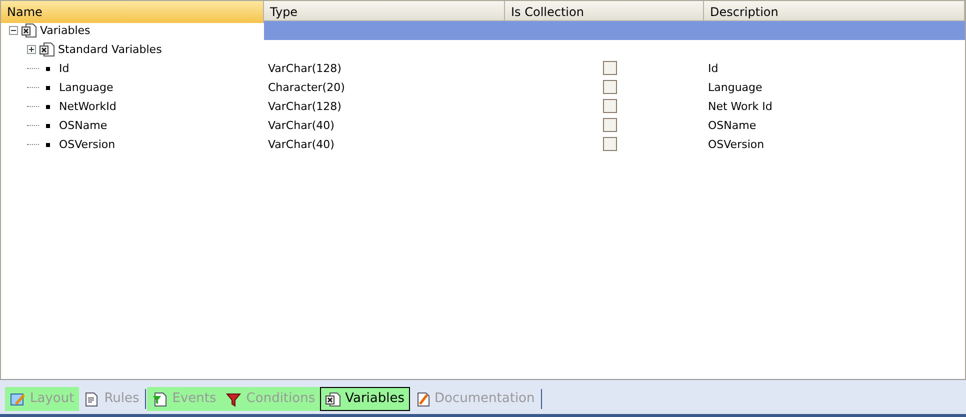 This screenshot has height=417, width=966. What do you see at coordinates (736, 145) in the screenshot?
I see `table-cell-text: OSVersion` at bounding box center [736, 145].